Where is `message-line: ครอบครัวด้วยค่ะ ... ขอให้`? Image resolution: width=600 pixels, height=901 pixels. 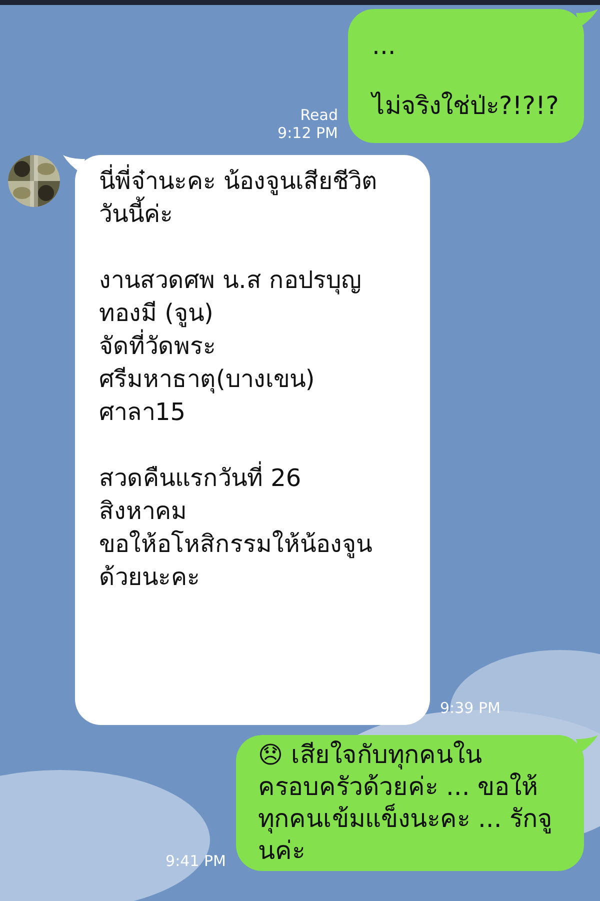 message-line: ครอบครัวด้วยค่ะ ... ขอให้ is located at coordinates (398, 787).